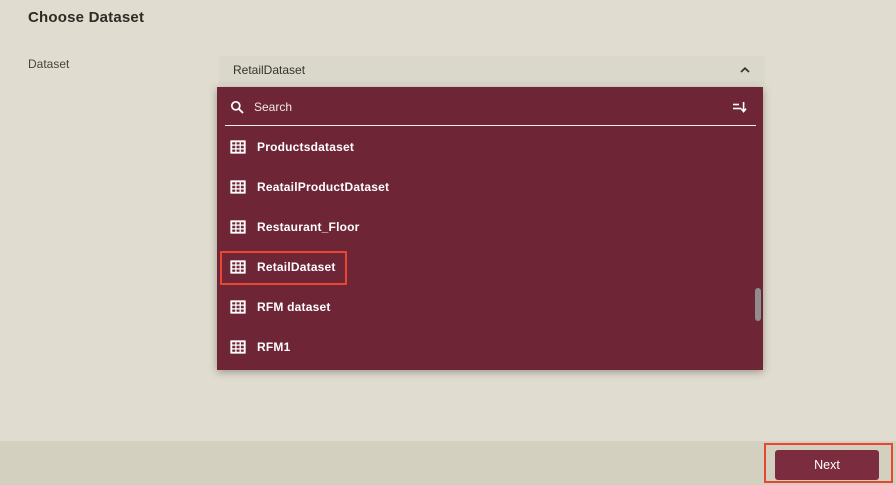 This screenshot has height=485, width=896. I want to click on dataset-option-label: Productsdataset, so click(306, 147).